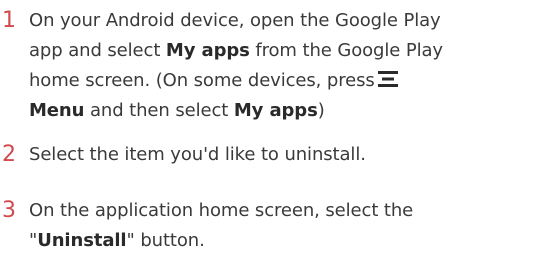 The height and width of the screenshot is (260, 552). What do you see at coordinates (177, 110) in the screenshot?
I see `step-1-line-4: Menu and then select My apps)` at bounding box center [177, 110].